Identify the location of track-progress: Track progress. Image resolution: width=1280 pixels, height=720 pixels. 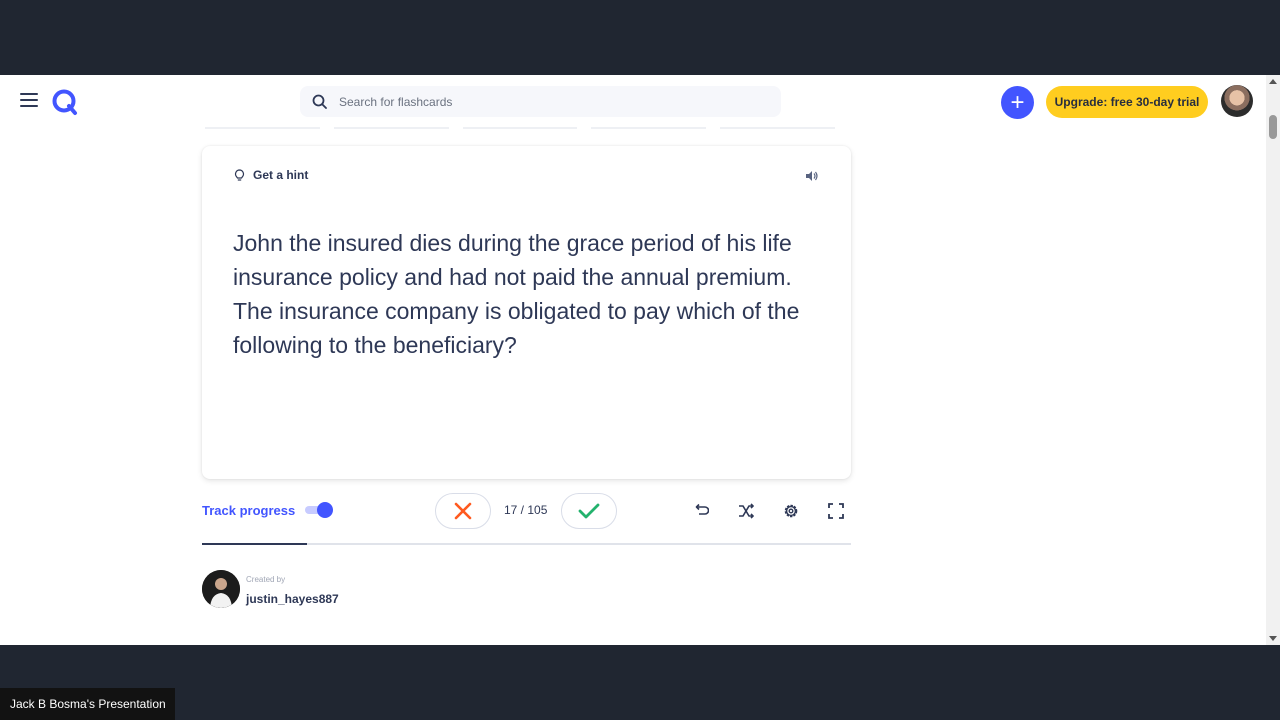
(268, 510).